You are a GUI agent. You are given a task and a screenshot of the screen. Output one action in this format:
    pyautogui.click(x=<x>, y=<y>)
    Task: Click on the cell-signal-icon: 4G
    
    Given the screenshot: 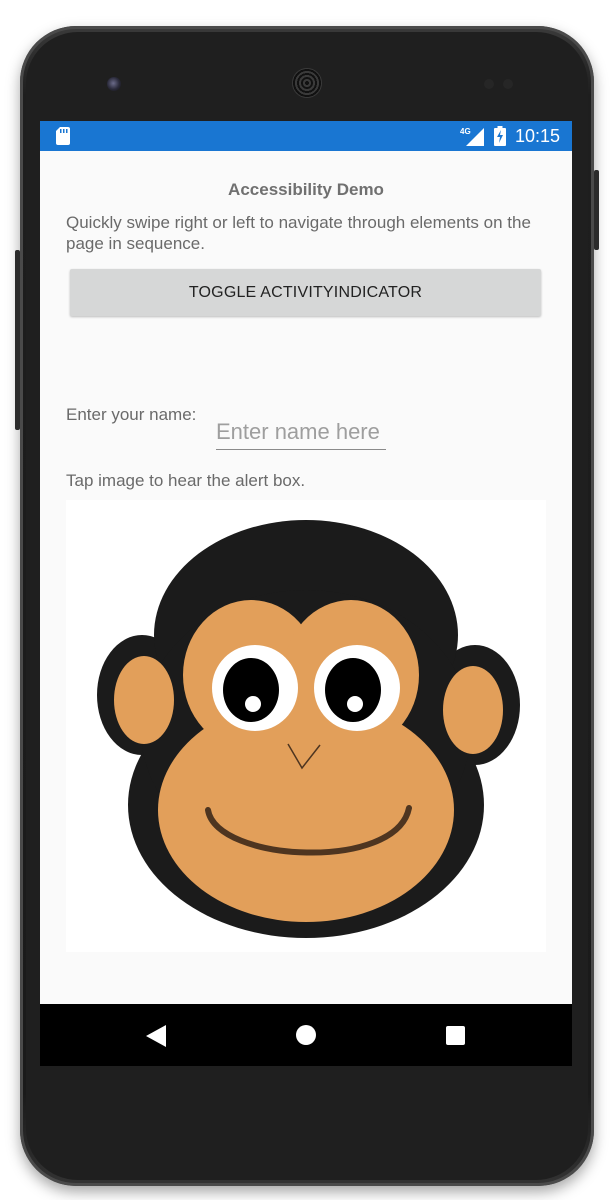 What is the action you would take?
    pyautogui.click(x=472, y=136)
    